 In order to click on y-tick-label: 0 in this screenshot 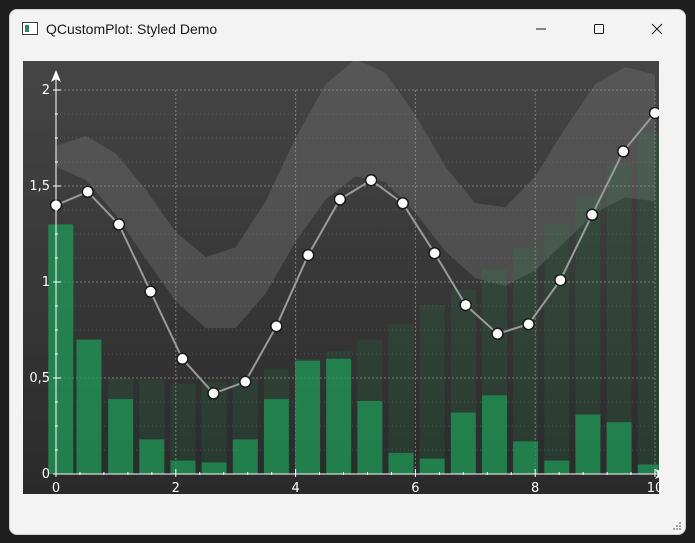, I will do `click(46, 474)`.